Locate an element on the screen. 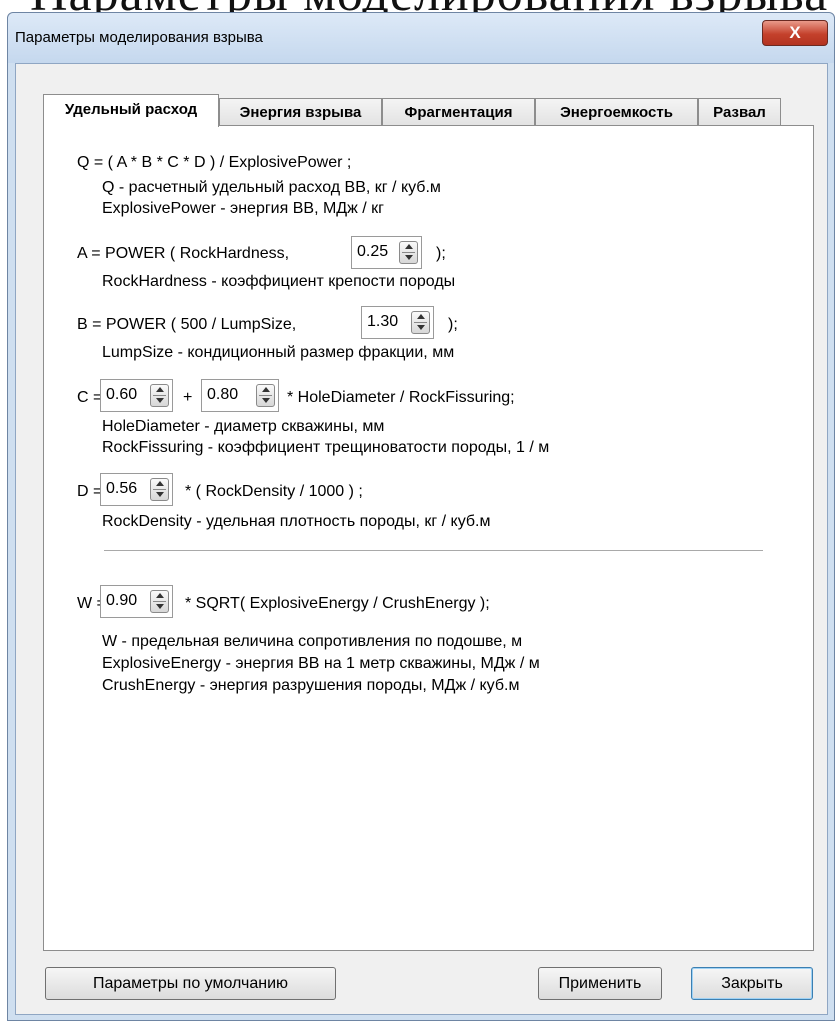  a-formula-suffix: ); is located at coordinates (441, 253).